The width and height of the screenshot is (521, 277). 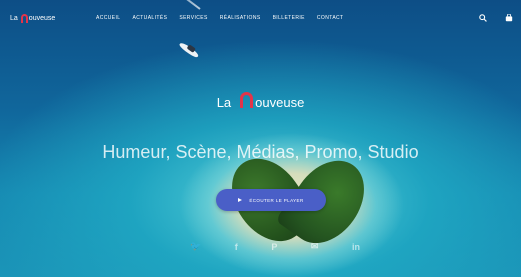 I want to click on social-links: 🐦 f P ✉ in, so click(x=275, y=246).